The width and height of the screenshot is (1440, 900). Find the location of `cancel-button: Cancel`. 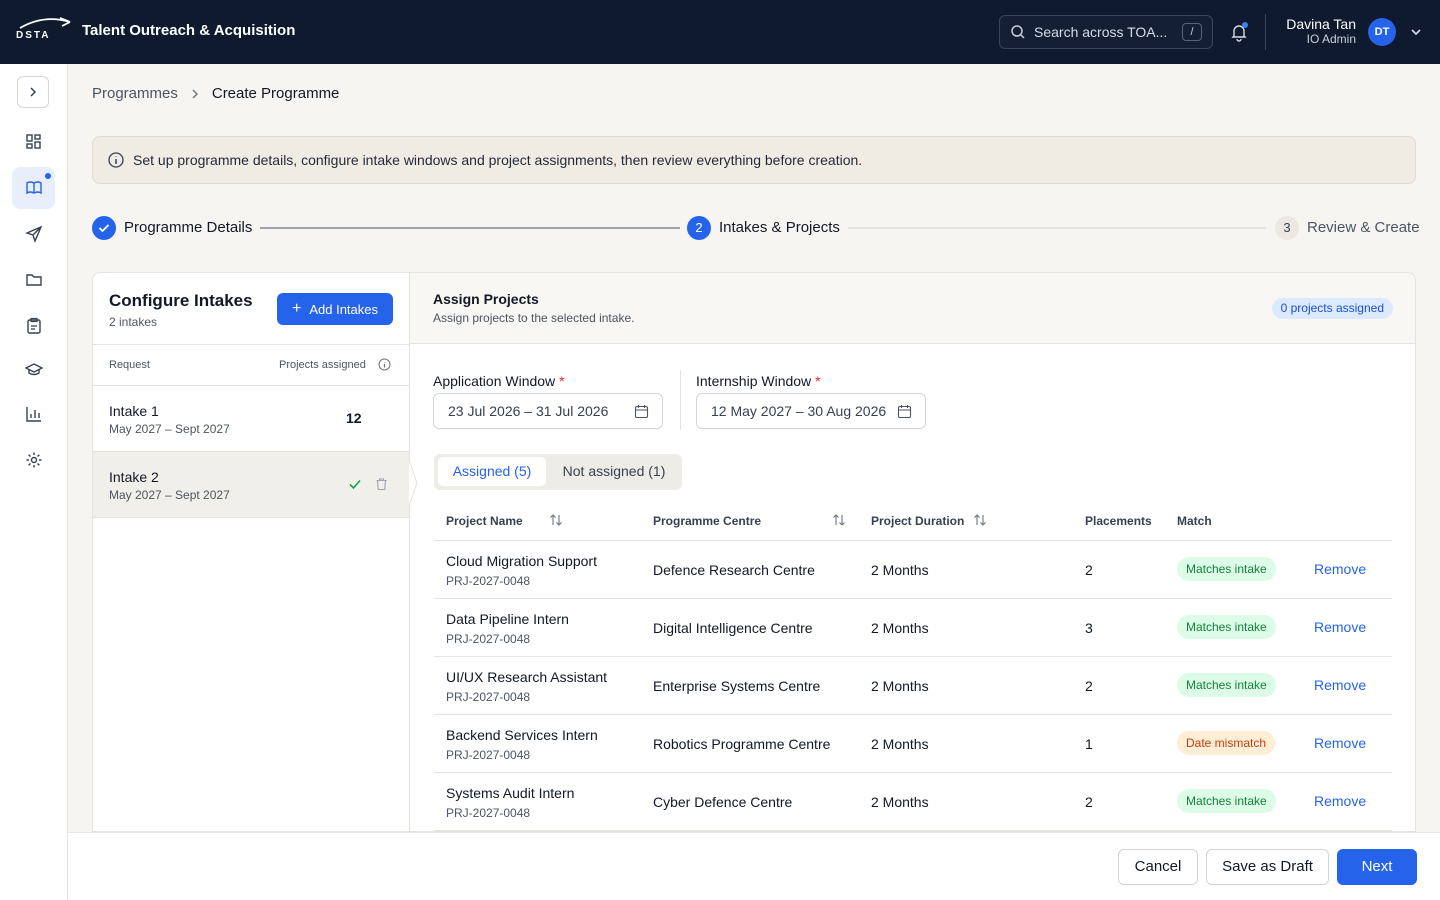

cancel-button: Cancel is located at coordinates (1158, 867).